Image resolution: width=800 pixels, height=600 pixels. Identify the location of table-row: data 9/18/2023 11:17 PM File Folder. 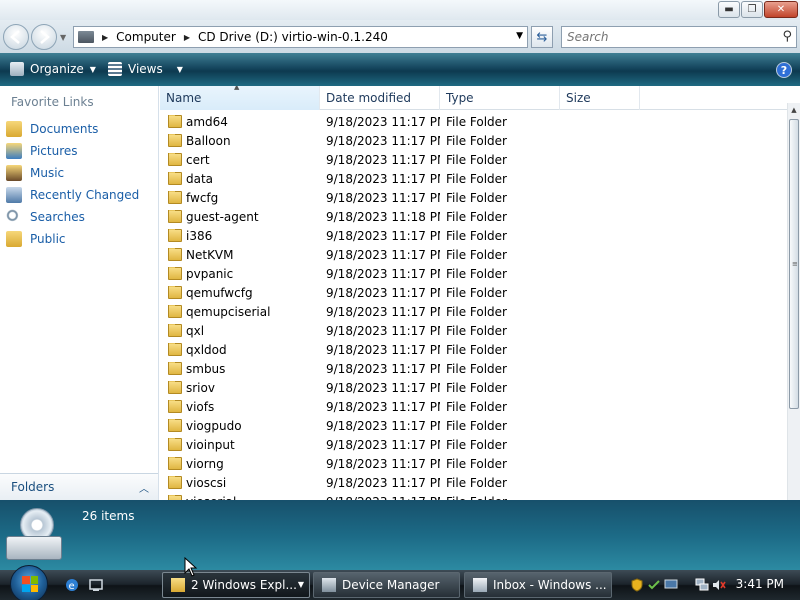
(472, 178).